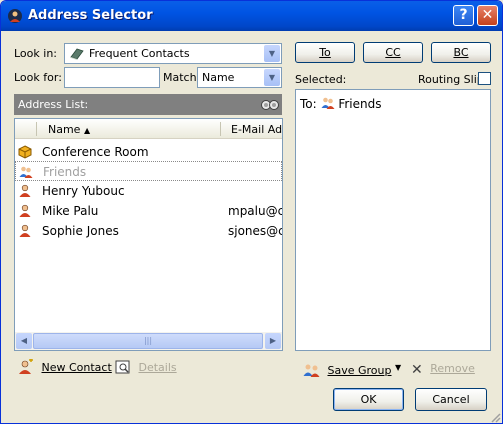  I want to click on match-label: Match, so click(180, 77).